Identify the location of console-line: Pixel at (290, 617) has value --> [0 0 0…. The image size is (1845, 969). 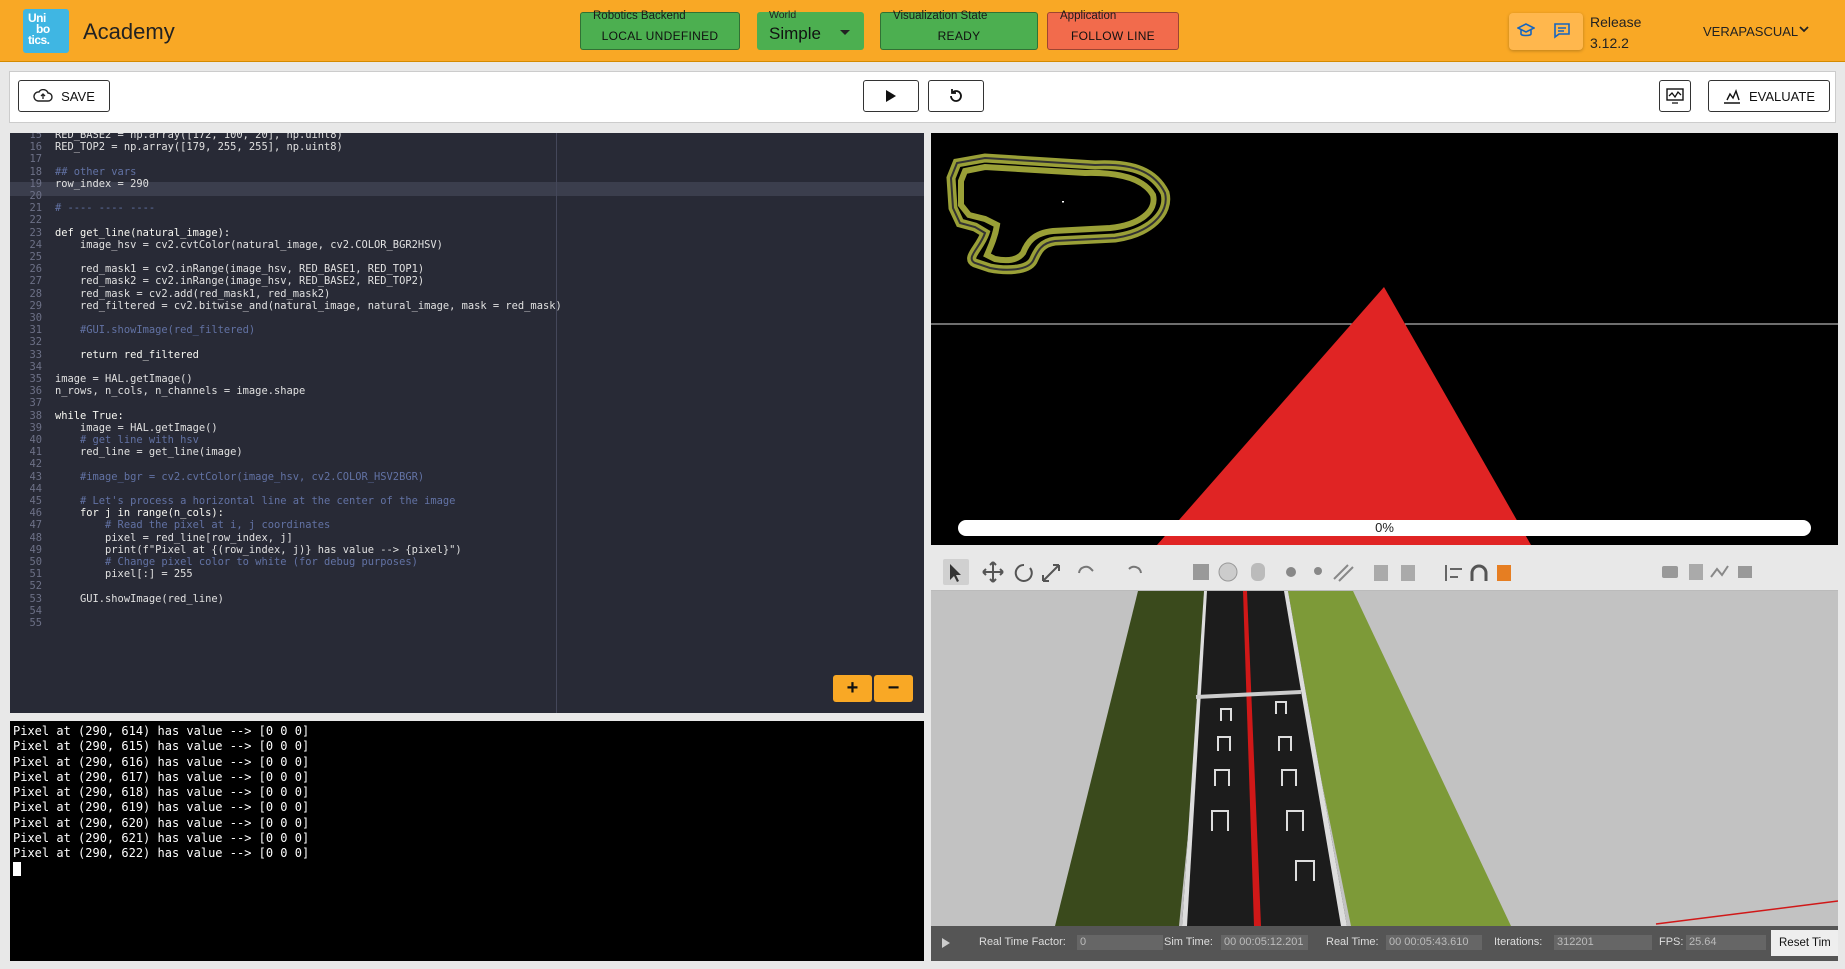
(161, 776).